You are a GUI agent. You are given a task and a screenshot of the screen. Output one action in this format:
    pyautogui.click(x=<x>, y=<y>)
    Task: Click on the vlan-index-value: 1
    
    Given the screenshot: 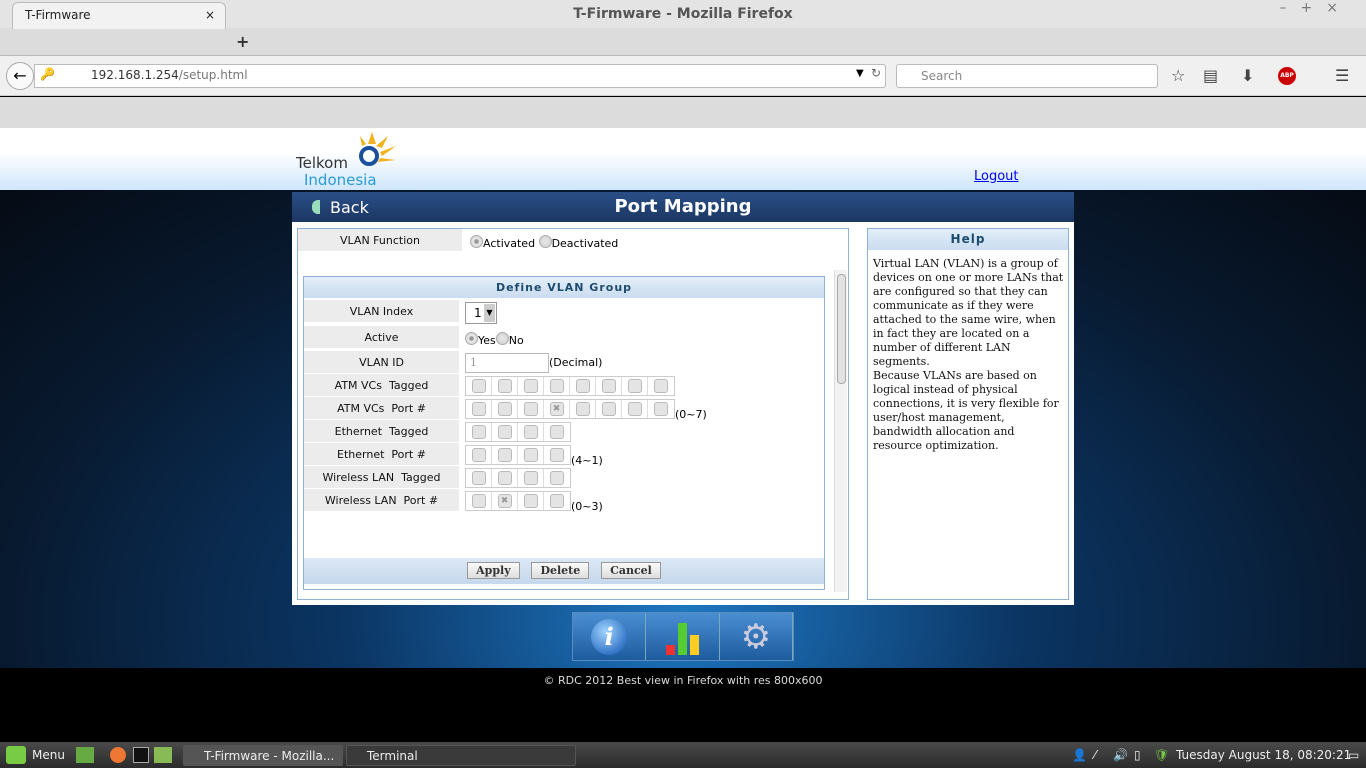 What is the action you would take?
    pyautogui.click(x=478, y=313)
    